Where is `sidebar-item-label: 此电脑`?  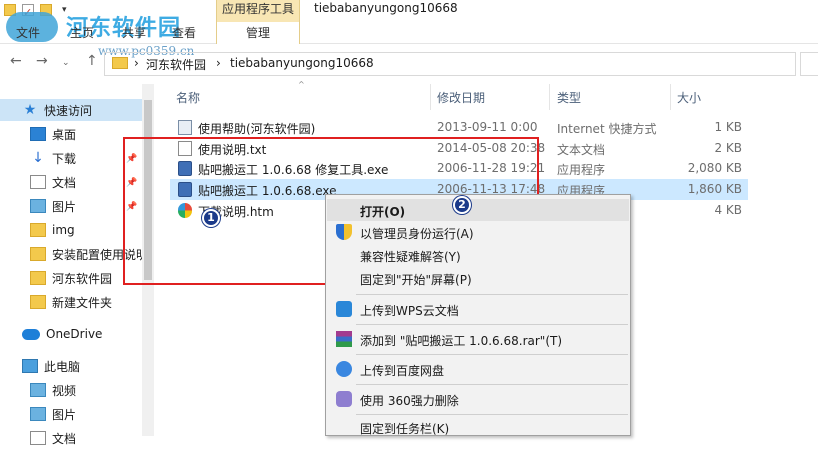 sidebar-item-label: 此电脑 is located at coordinates (62, 366).